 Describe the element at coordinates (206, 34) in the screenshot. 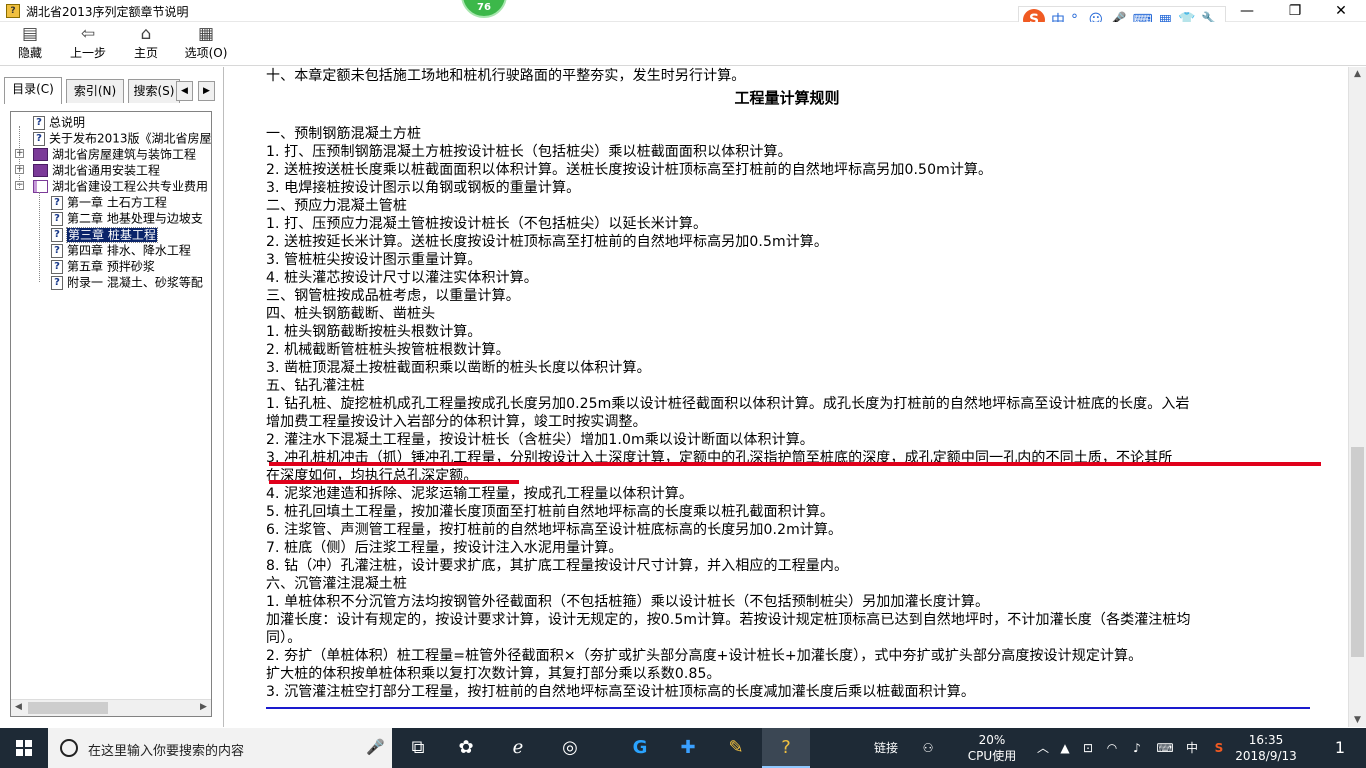

I see `options-icon: ▦` at that location.